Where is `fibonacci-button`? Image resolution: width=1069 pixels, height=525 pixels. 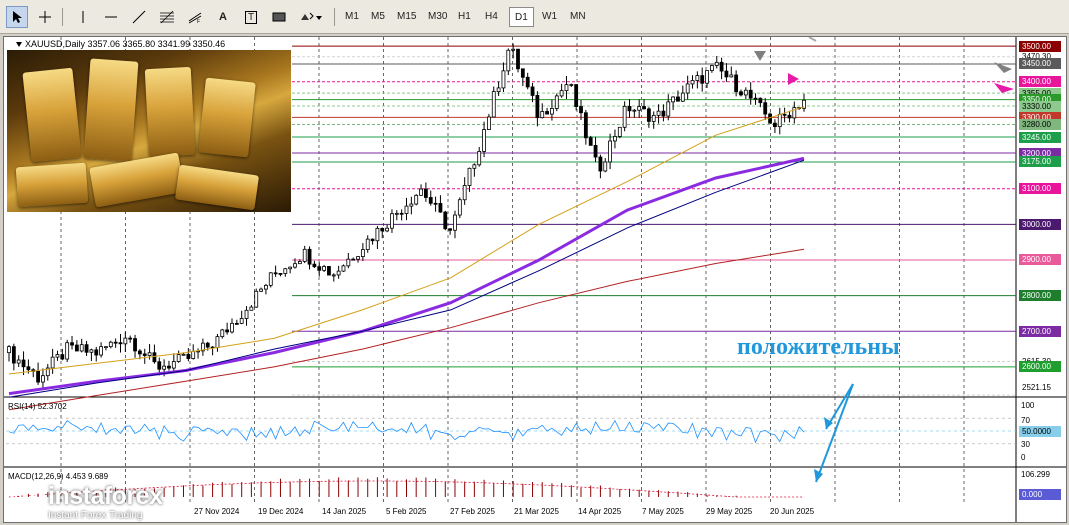
fibonacci-button is located at coordinates (167, 17).